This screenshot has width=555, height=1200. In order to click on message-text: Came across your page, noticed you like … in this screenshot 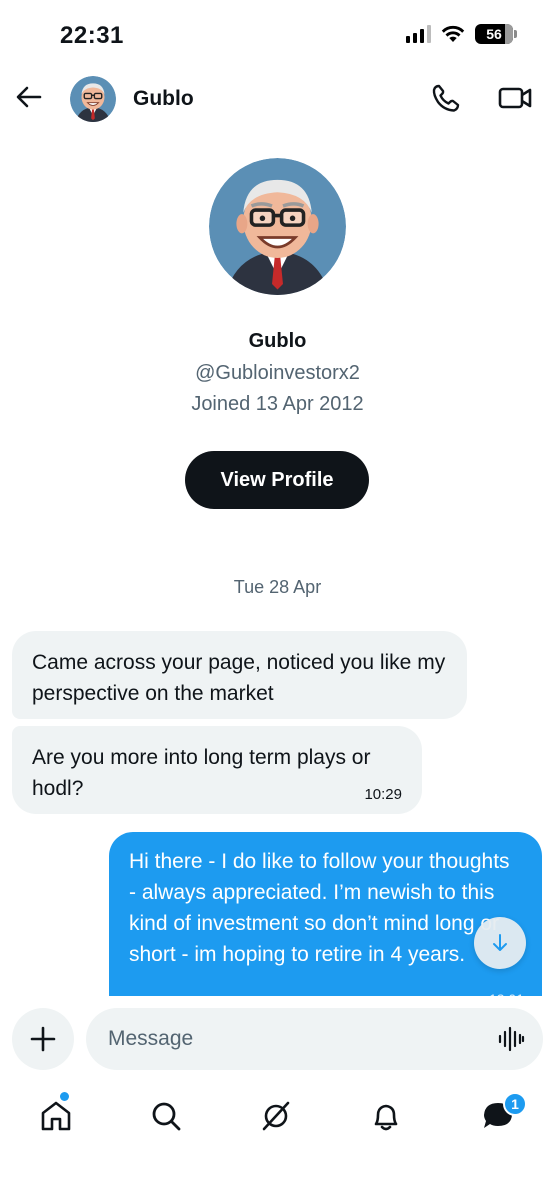, I will do `click(239, 678)`.